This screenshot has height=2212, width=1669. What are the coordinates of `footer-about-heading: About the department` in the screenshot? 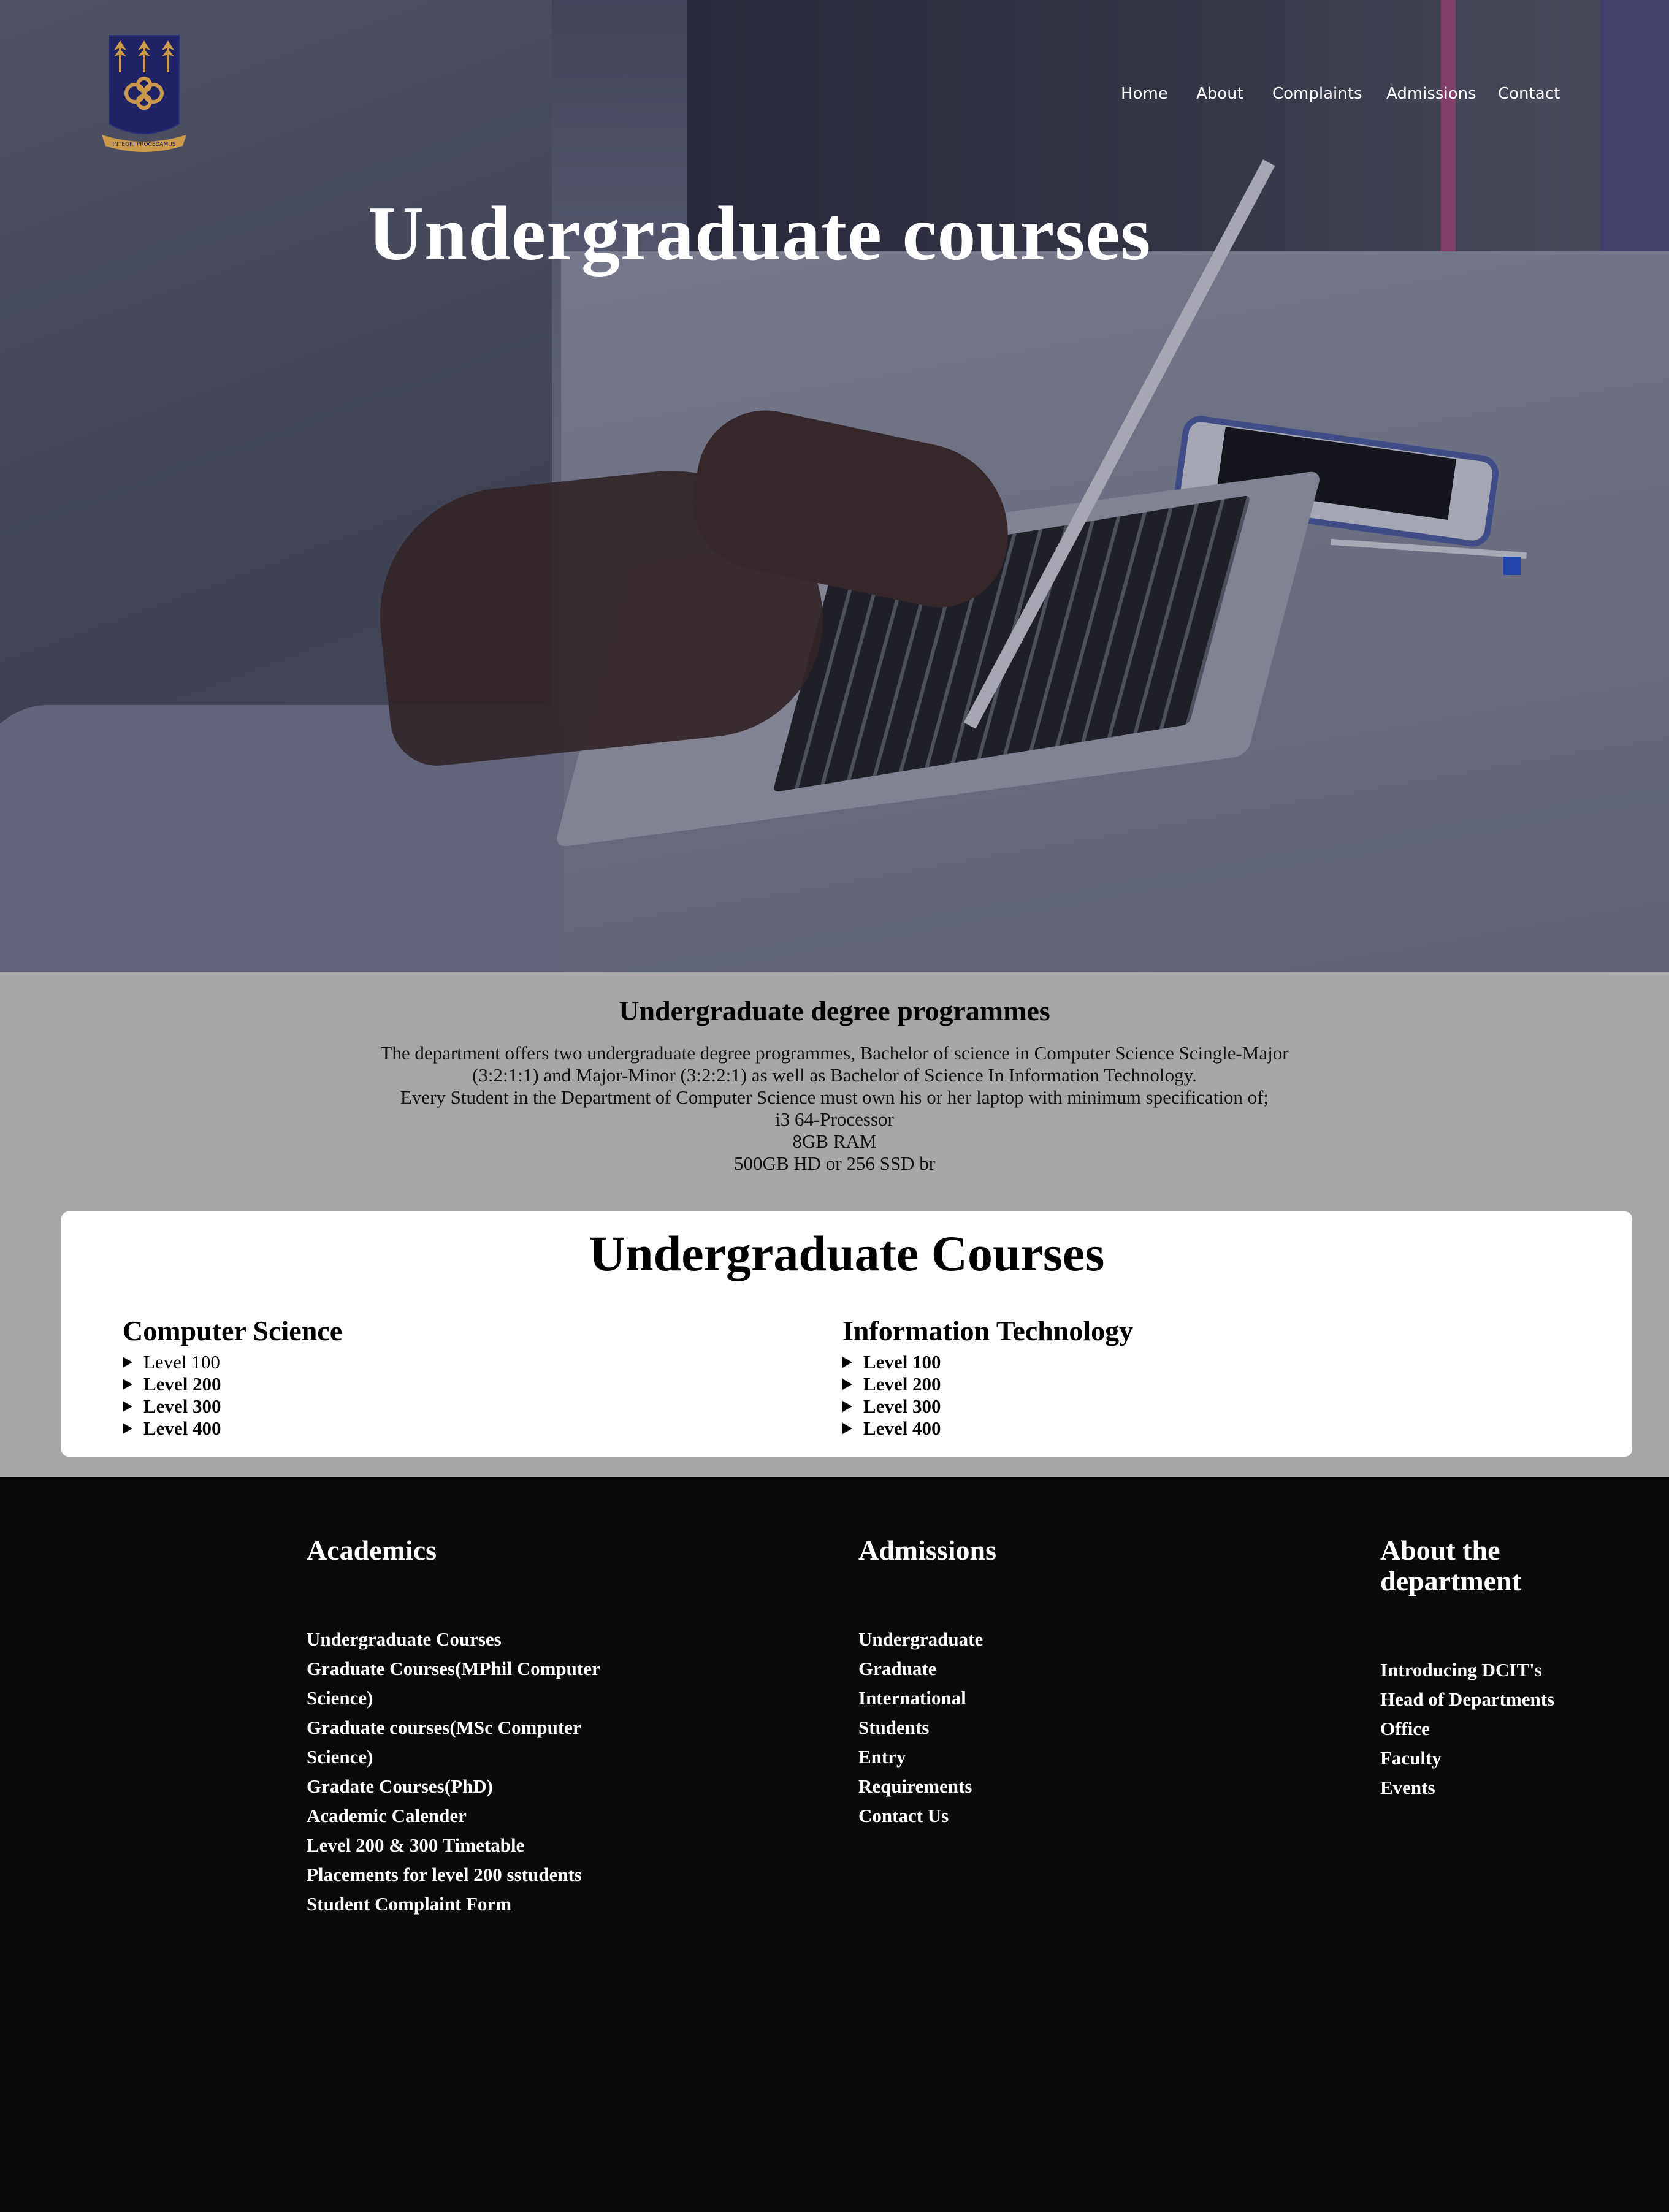 It's located at (1467, 1565).